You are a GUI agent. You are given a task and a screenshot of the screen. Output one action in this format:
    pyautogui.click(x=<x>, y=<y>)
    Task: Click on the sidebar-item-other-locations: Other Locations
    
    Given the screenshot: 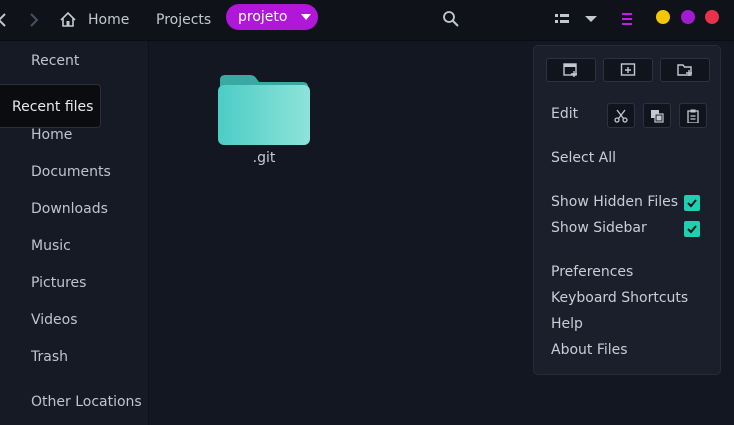 What is the action you would take?
    pyautogui.click(x=86, y=402)
    